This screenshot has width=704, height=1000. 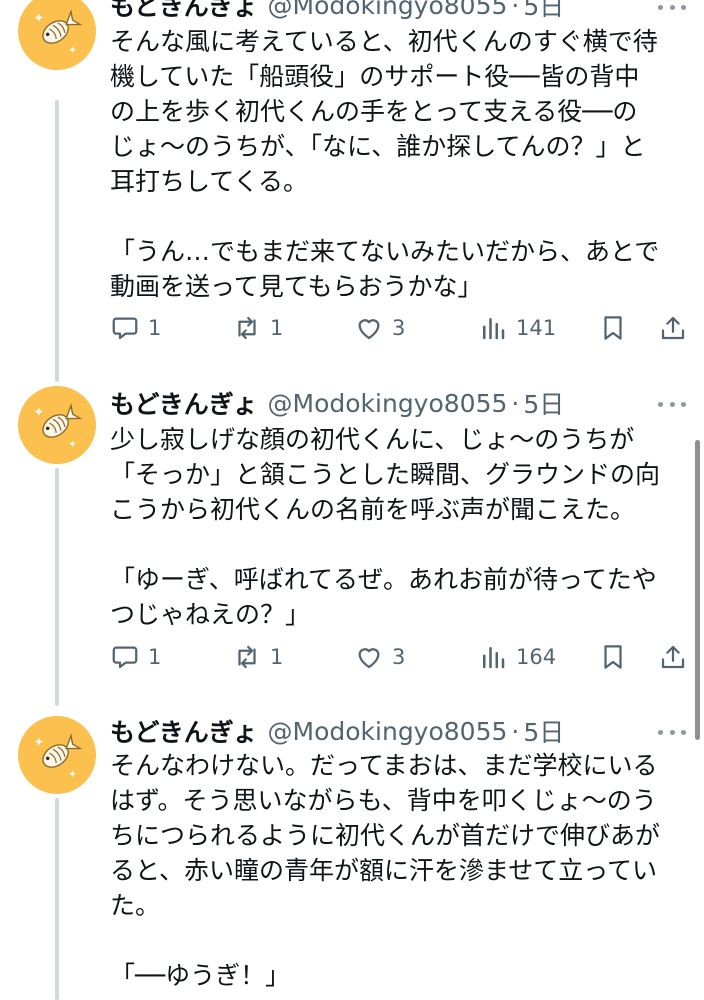 I want to click on tweet-text-line: の上を歩く初代くんの手をとって支える役──の, so click(x=374, y=111).